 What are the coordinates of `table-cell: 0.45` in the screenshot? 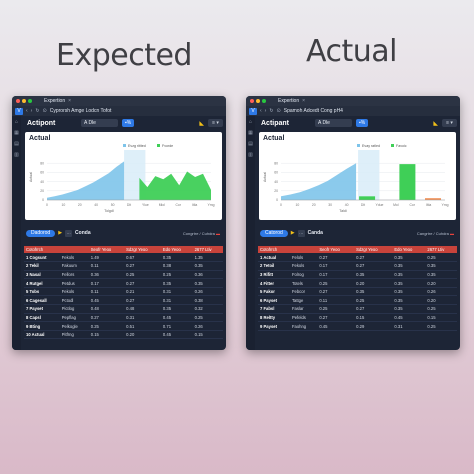 It's located at (106, 300).